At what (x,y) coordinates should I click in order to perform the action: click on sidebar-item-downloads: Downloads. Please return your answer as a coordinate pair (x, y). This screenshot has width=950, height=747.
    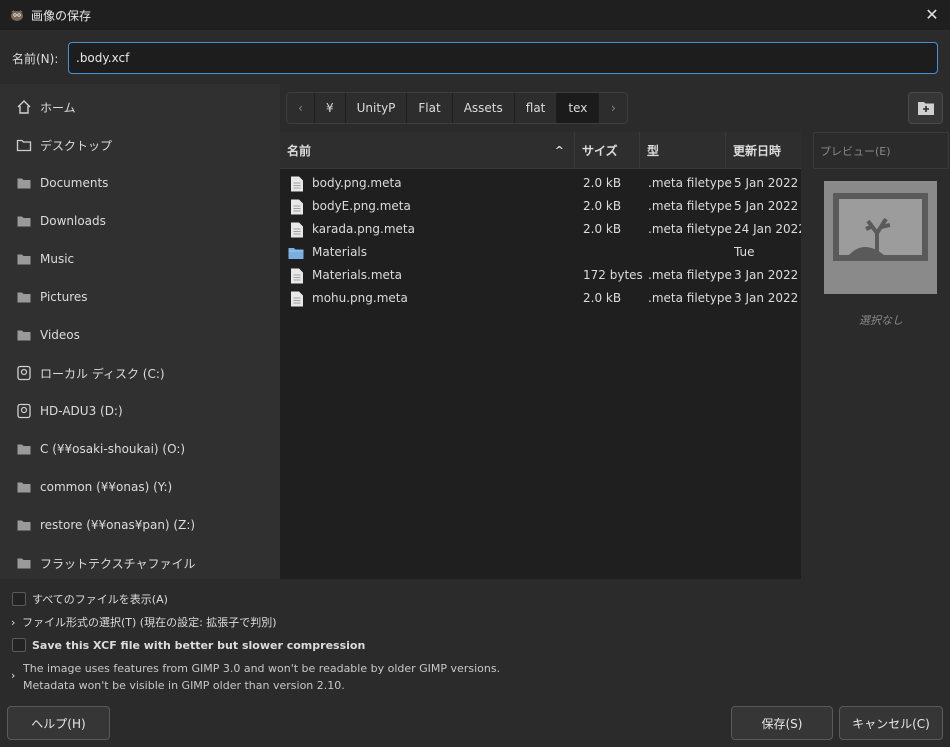
    Looking at the image, I should click on (140, 221).